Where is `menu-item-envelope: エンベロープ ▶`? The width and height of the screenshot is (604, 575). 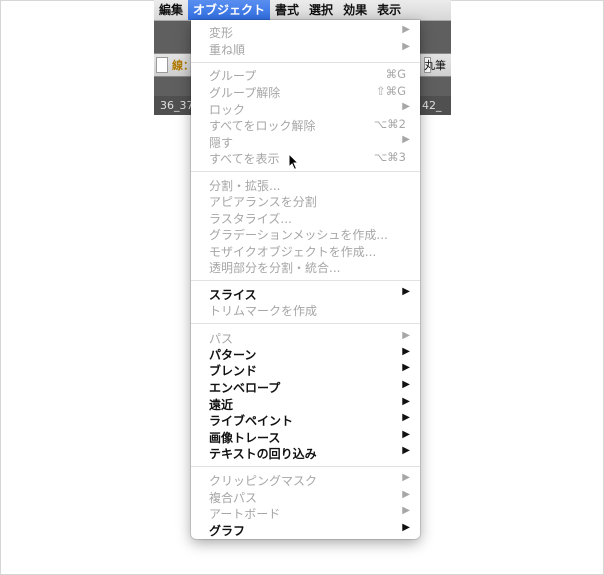
menu-item-envelope: エンベロープ ▶ is located at coordinates (305, 386).